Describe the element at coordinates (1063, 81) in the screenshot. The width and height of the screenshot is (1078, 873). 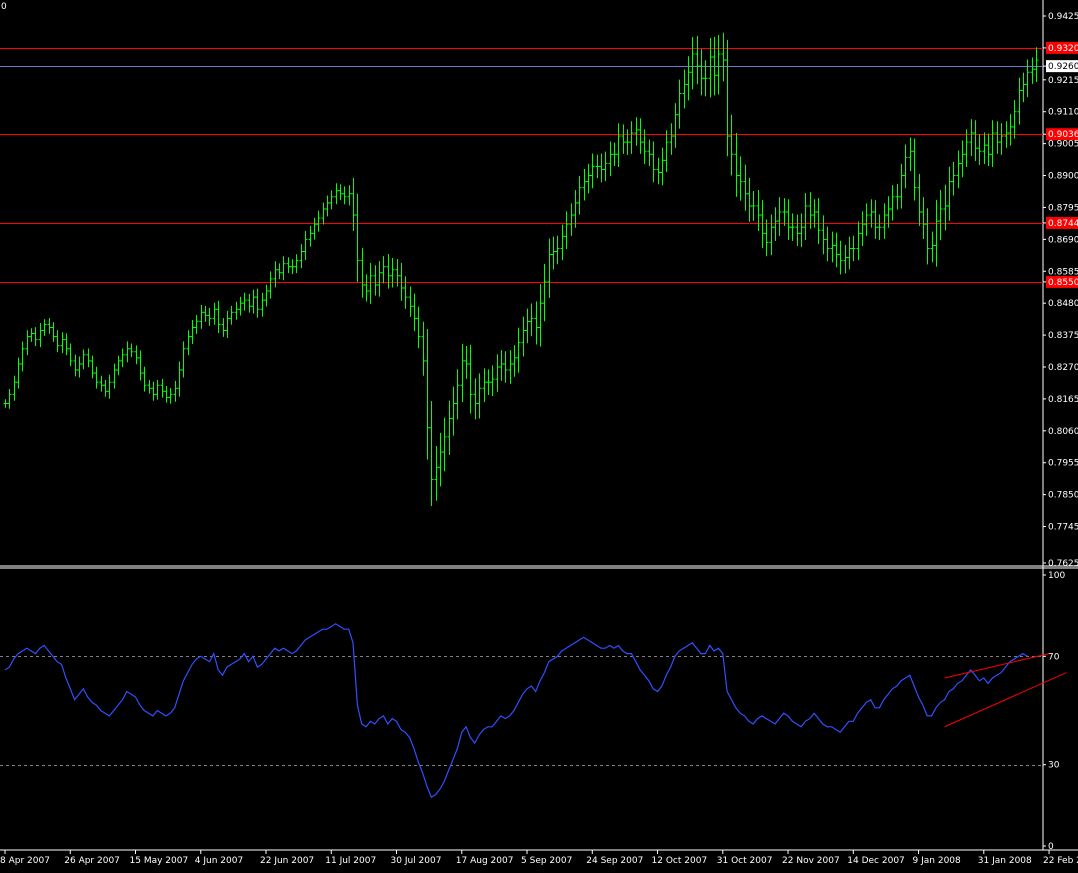
I see `price-tick-label: 0.9215` at that location.